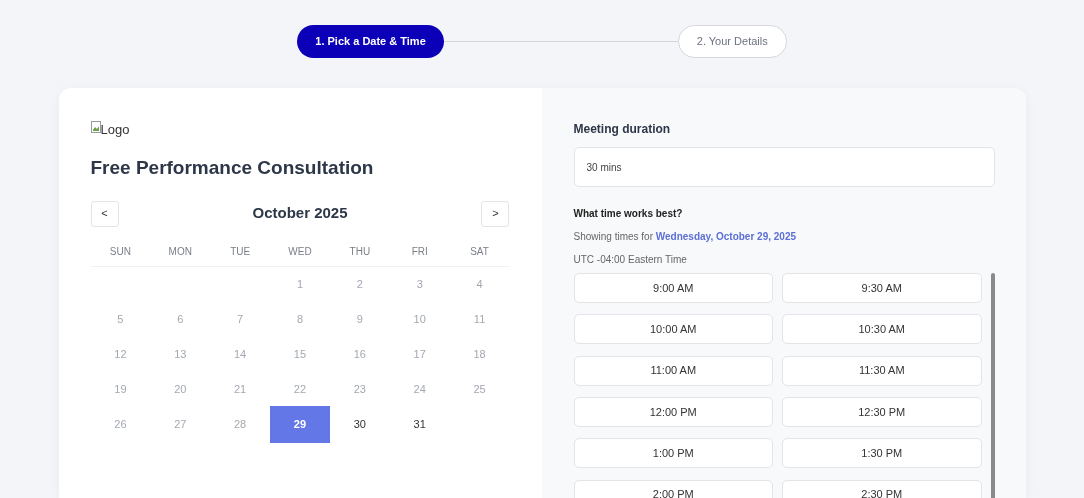 The image size is (1084, 498). What do you see at coordinates (95, 127) in the screenshot?
I see `broken-image-icon` at bounding box center [95, 127].